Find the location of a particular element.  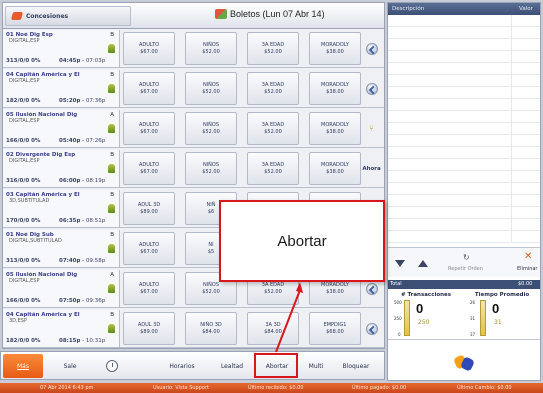

clock-button is located at coordinates (112, 366).